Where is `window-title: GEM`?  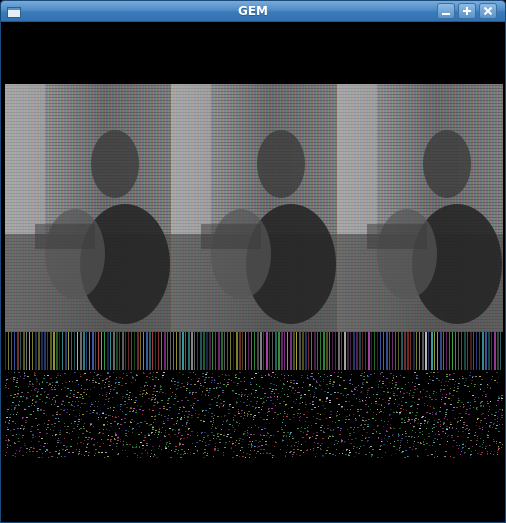 window-title: GEM is located at coordinates (253, 11).